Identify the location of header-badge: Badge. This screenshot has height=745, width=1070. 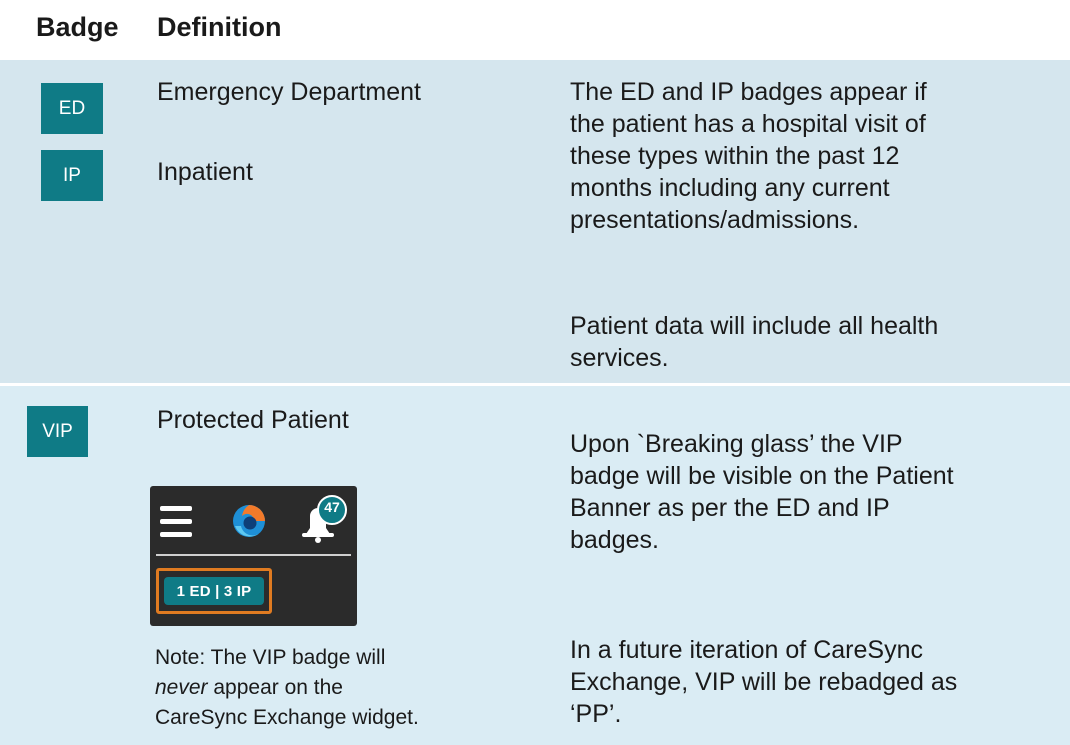
(77, 27).